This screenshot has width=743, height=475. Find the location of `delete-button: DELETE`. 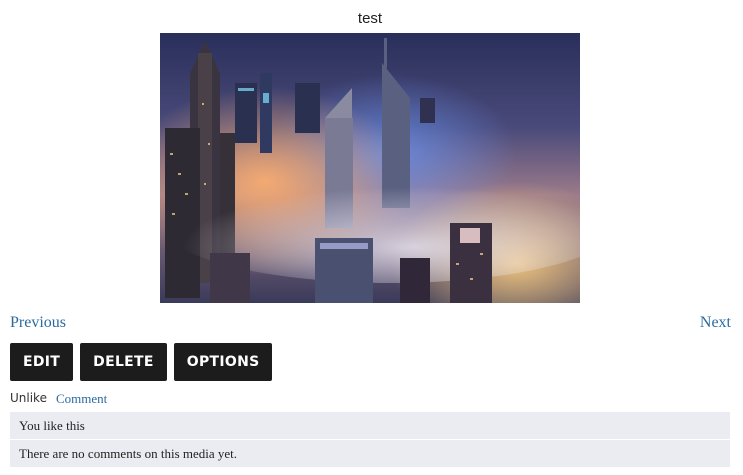

delete-button: DELETE is located at coordinates (123, 362).